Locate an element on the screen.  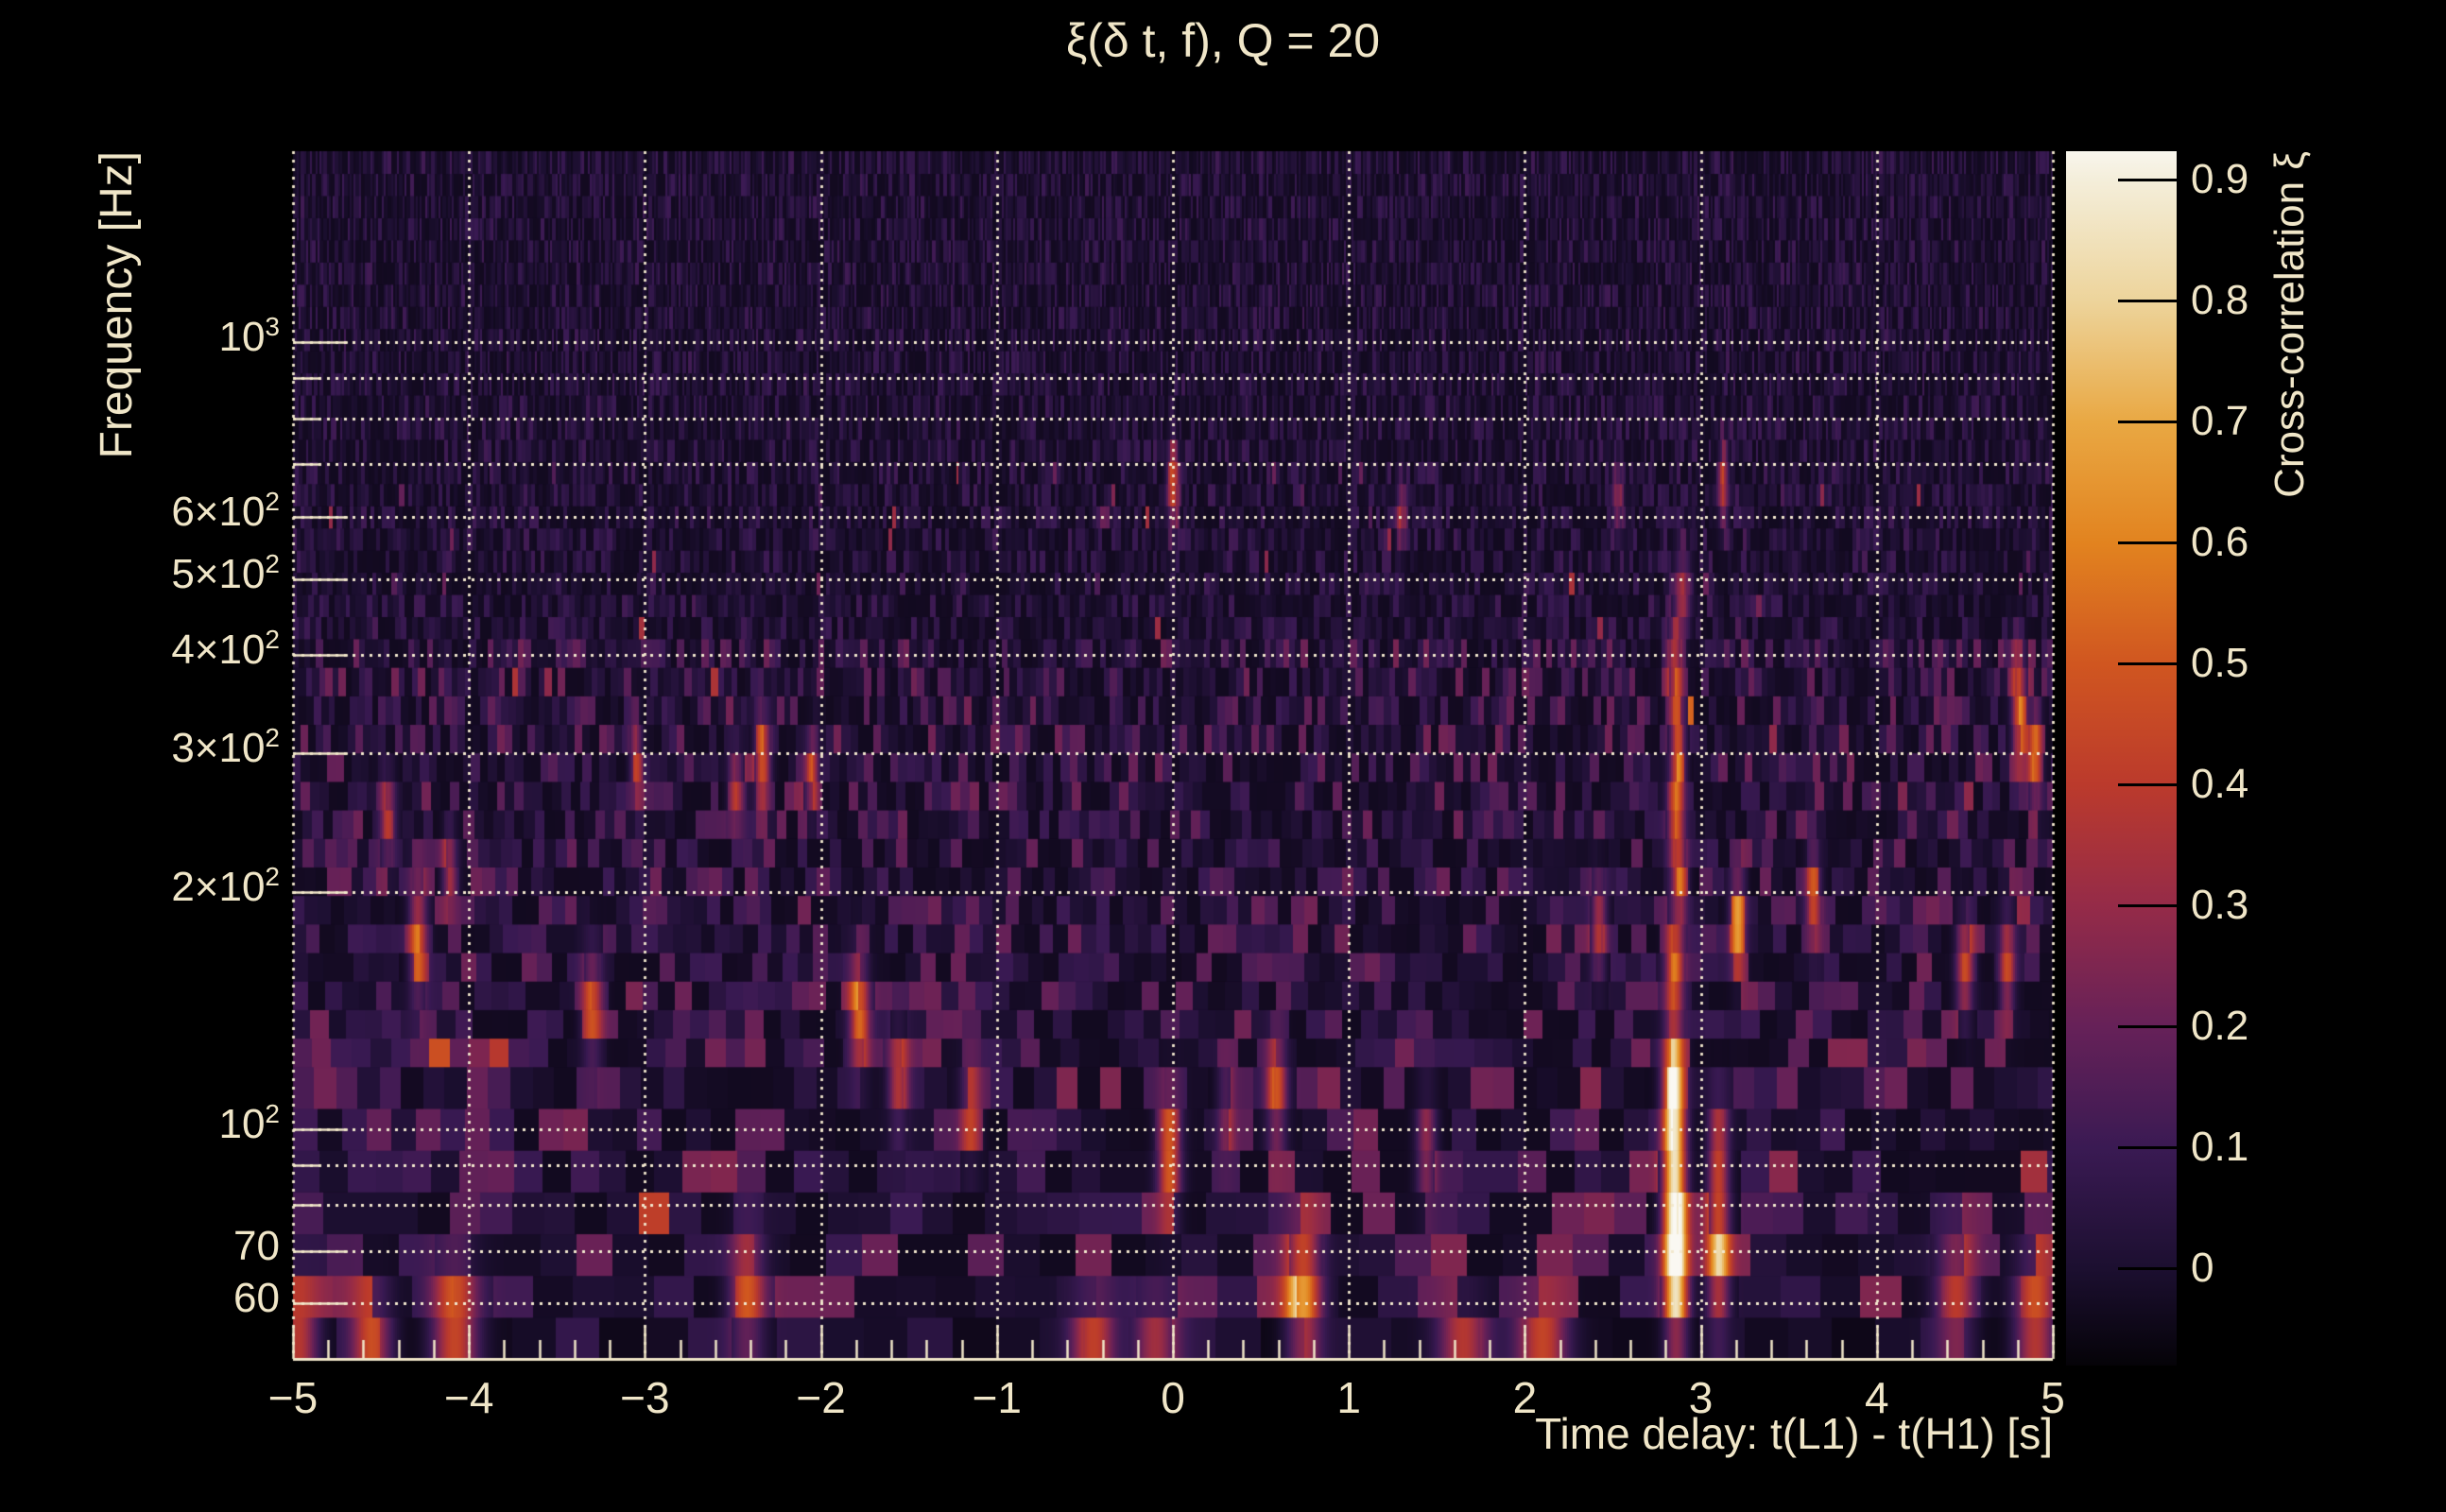
x-tick-label: −4 is located at coordinates (468, 1397).